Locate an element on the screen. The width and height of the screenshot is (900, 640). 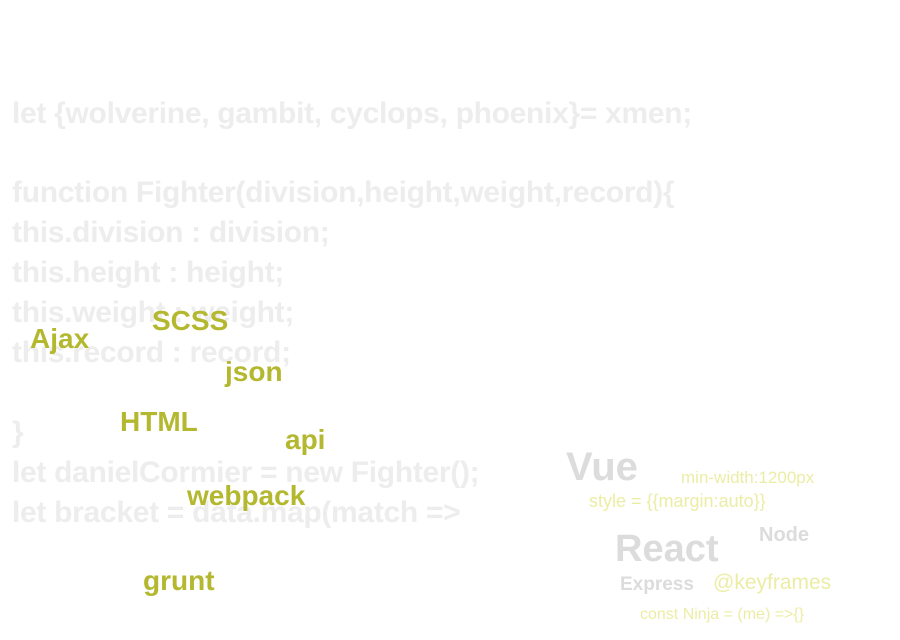
tag-html: HTML is located at coordinates (159, 421).